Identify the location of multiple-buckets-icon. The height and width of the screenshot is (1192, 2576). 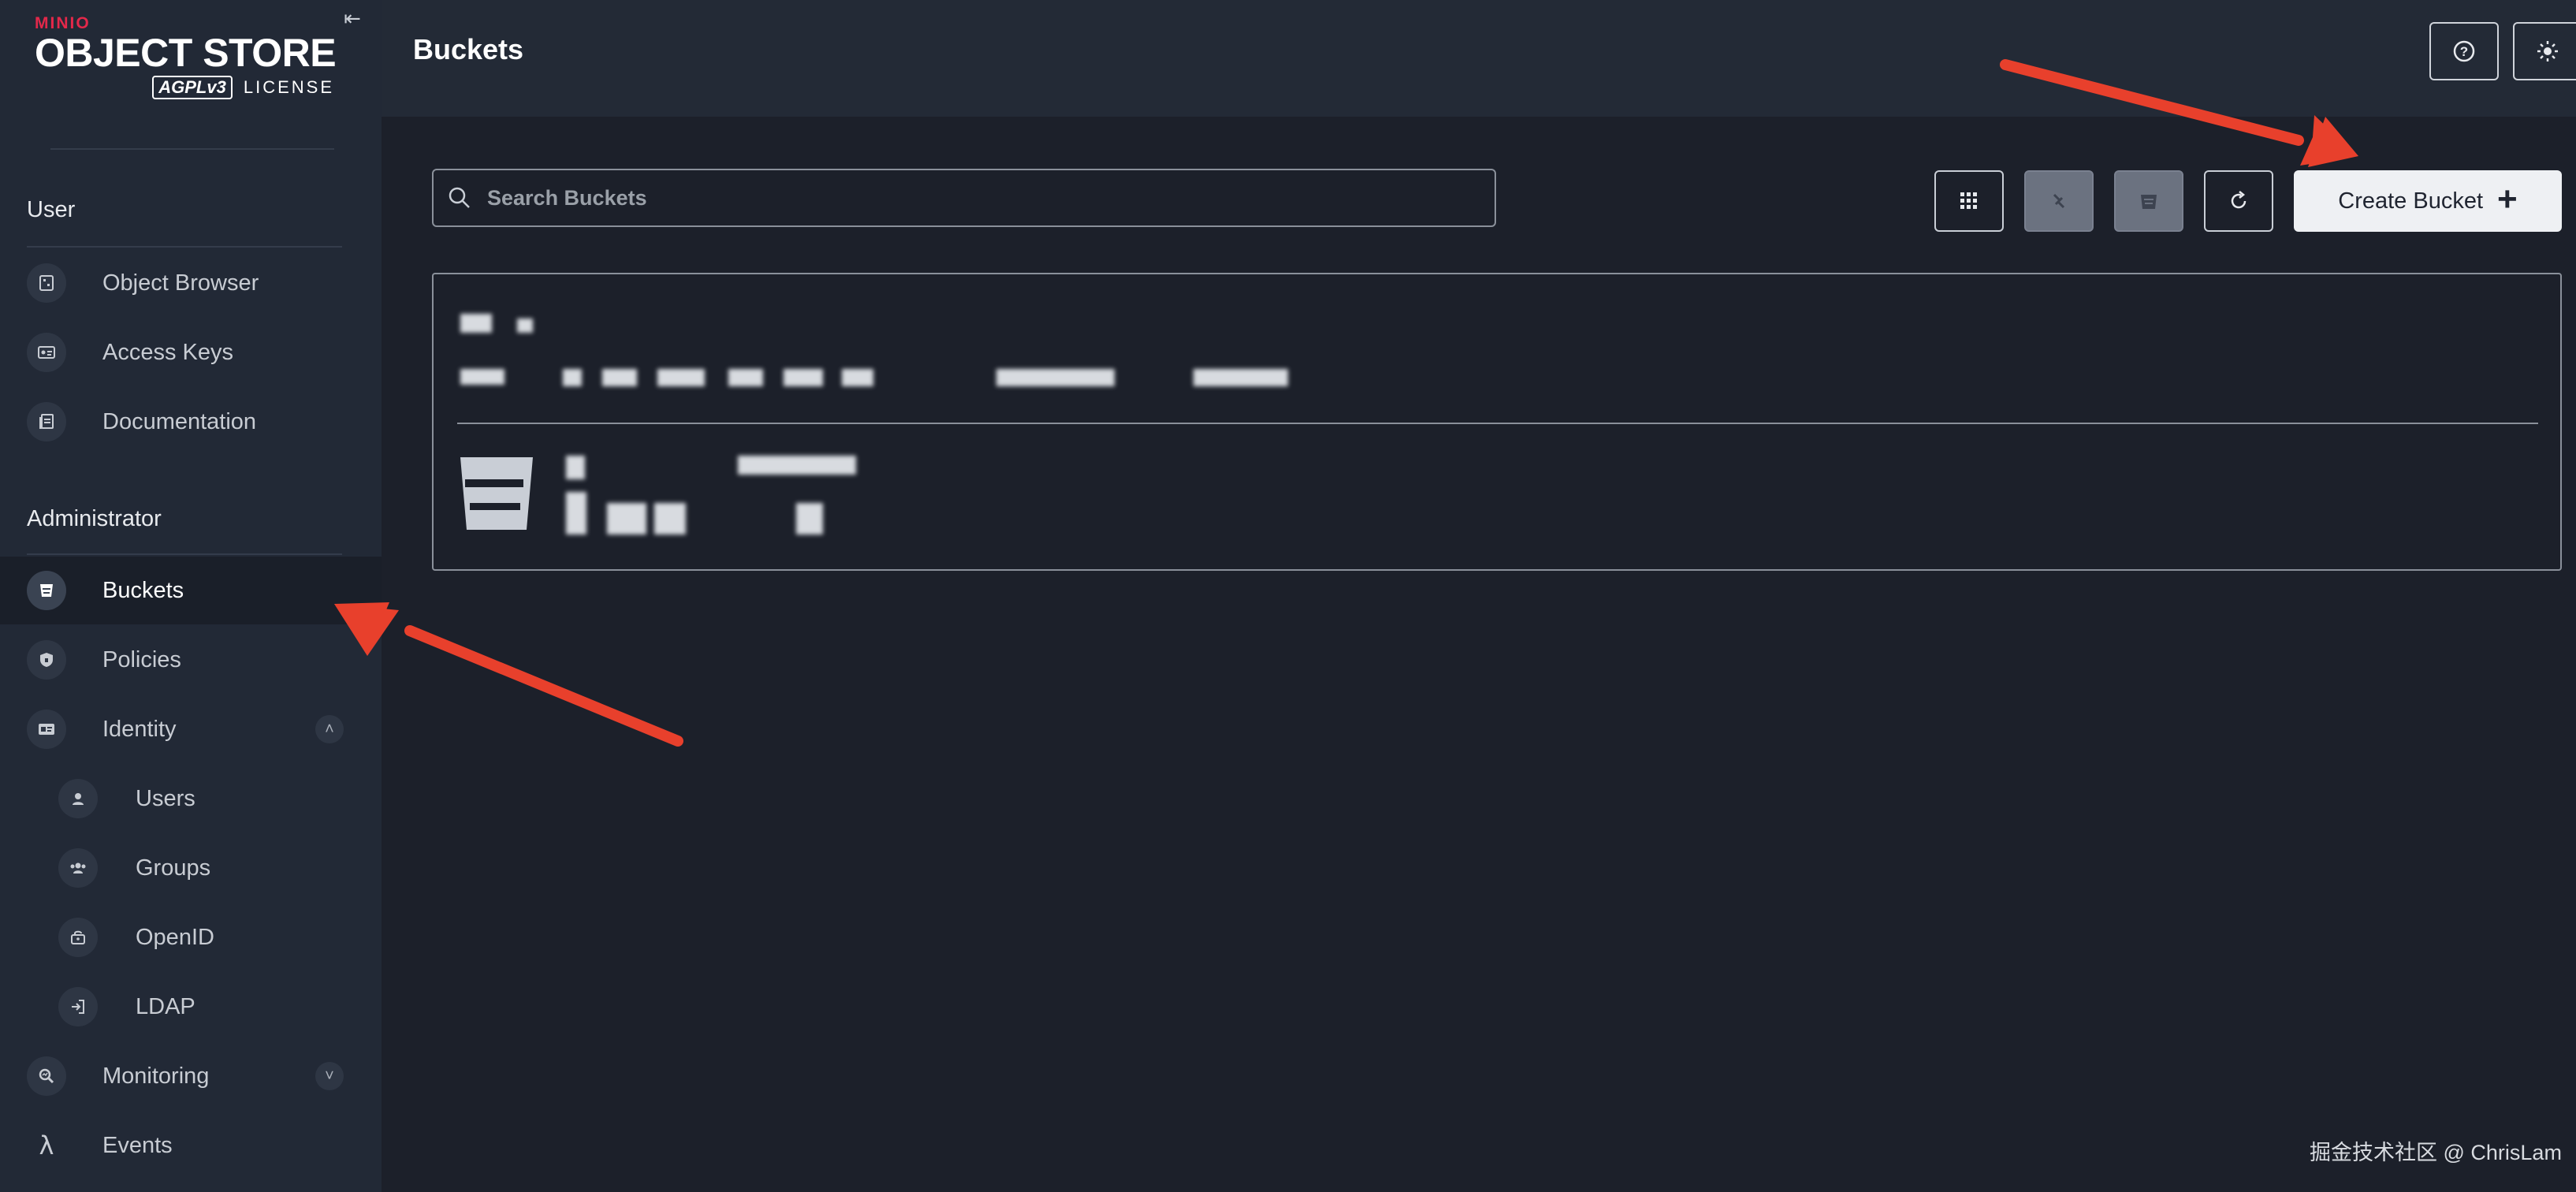
(2149, 202).